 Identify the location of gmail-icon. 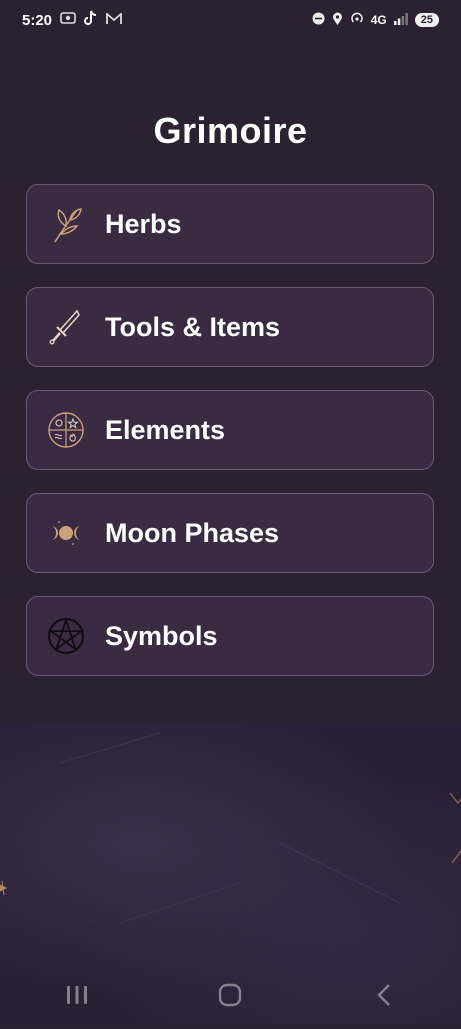
(114, 20).